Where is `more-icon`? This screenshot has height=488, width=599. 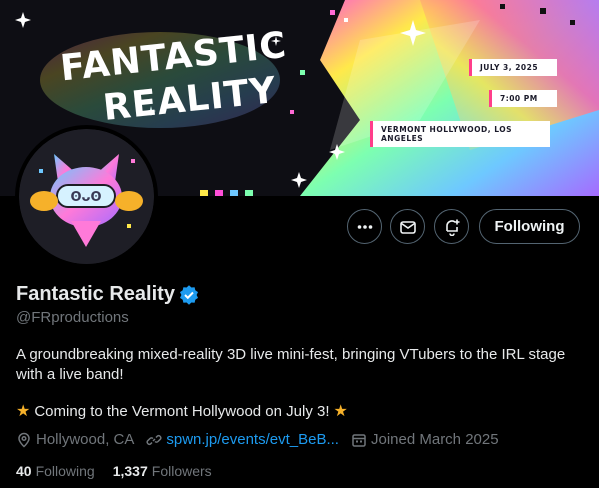
more-icon is located at coordinates (364, 226).